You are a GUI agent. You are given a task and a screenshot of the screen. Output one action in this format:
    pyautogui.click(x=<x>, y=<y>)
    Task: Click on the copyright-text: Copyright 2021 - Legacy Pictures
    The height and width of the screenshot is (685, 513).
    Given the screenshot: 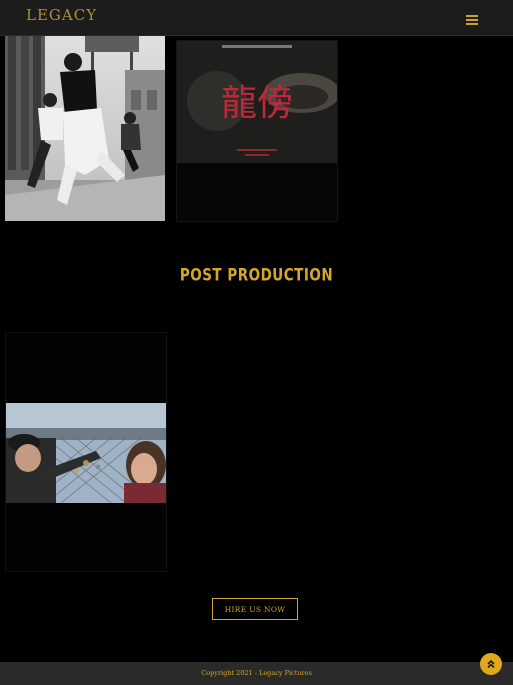 What is the action you would take?
    pyautogui.click(x=256, y=673)
    